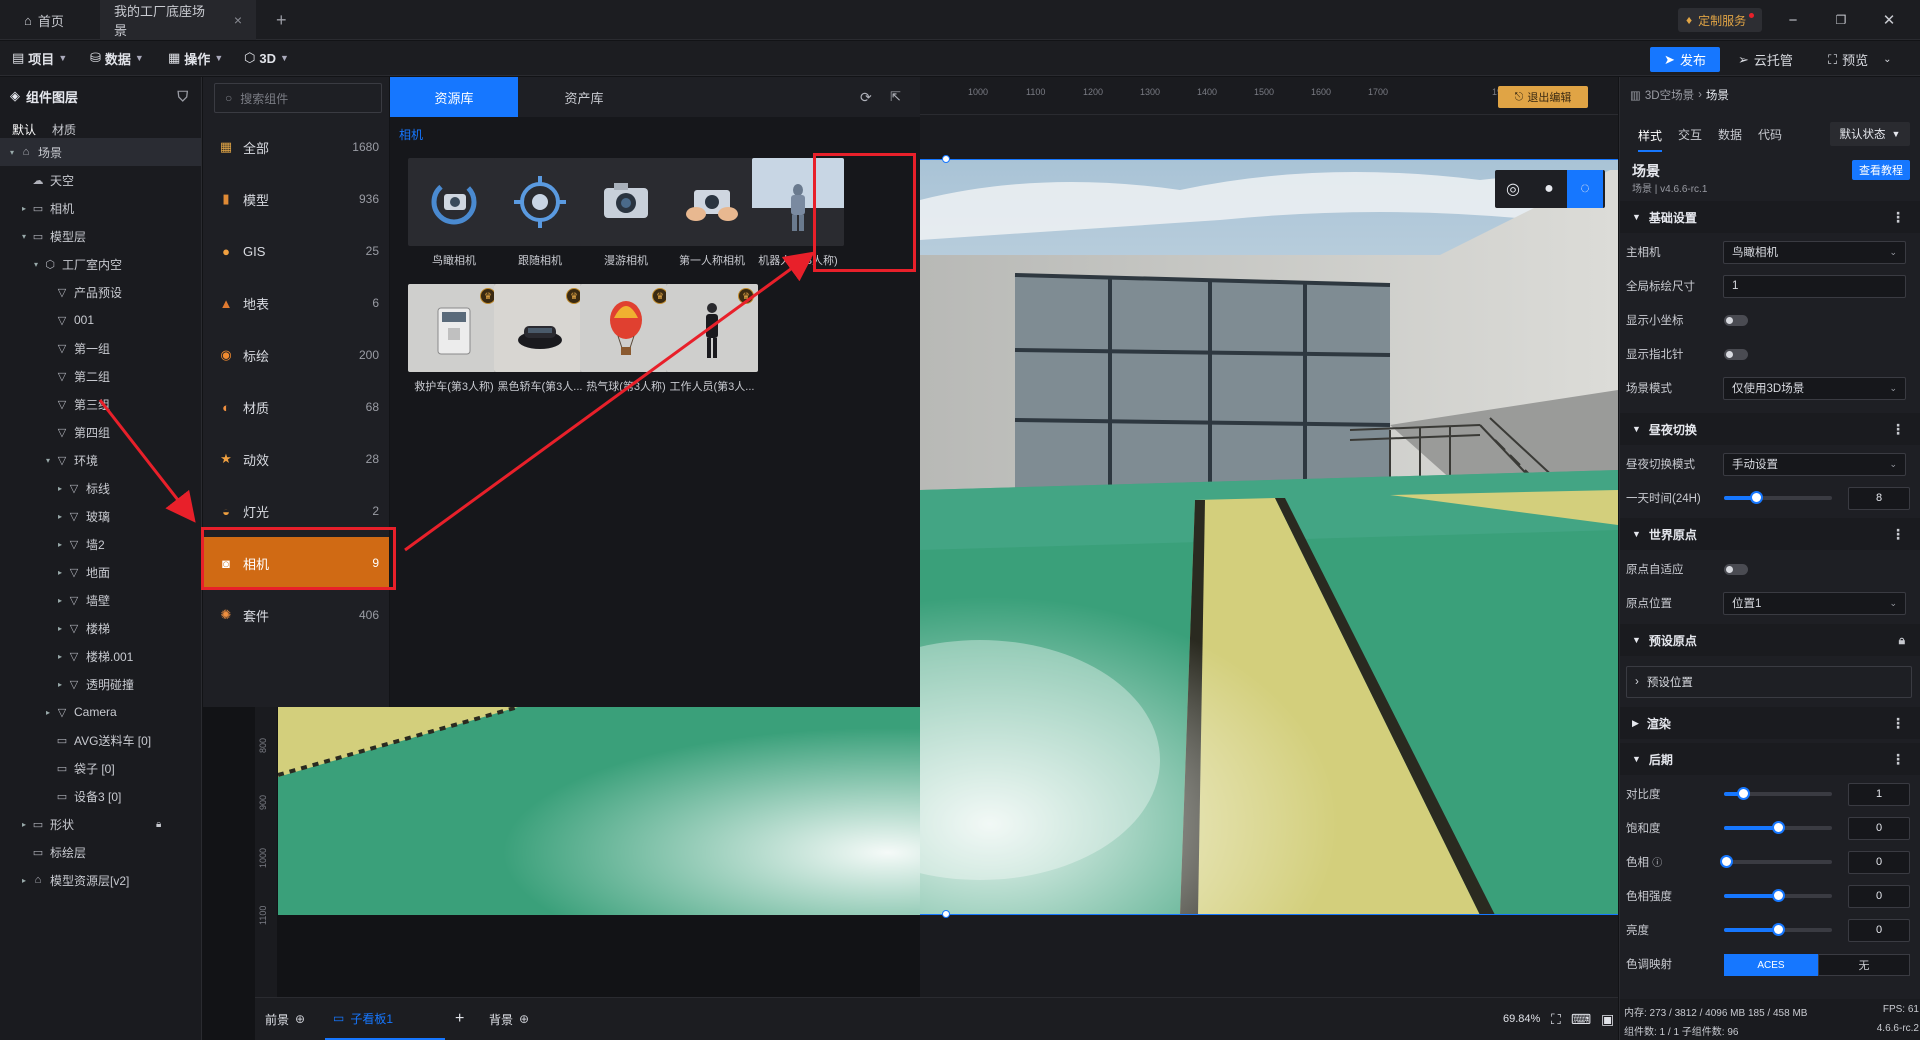  What do you see at coordinates (100, 740) in the screenshot?
I see `tree-row: ▭ AVG送料车 [0]` at bounding box center [100, 740].